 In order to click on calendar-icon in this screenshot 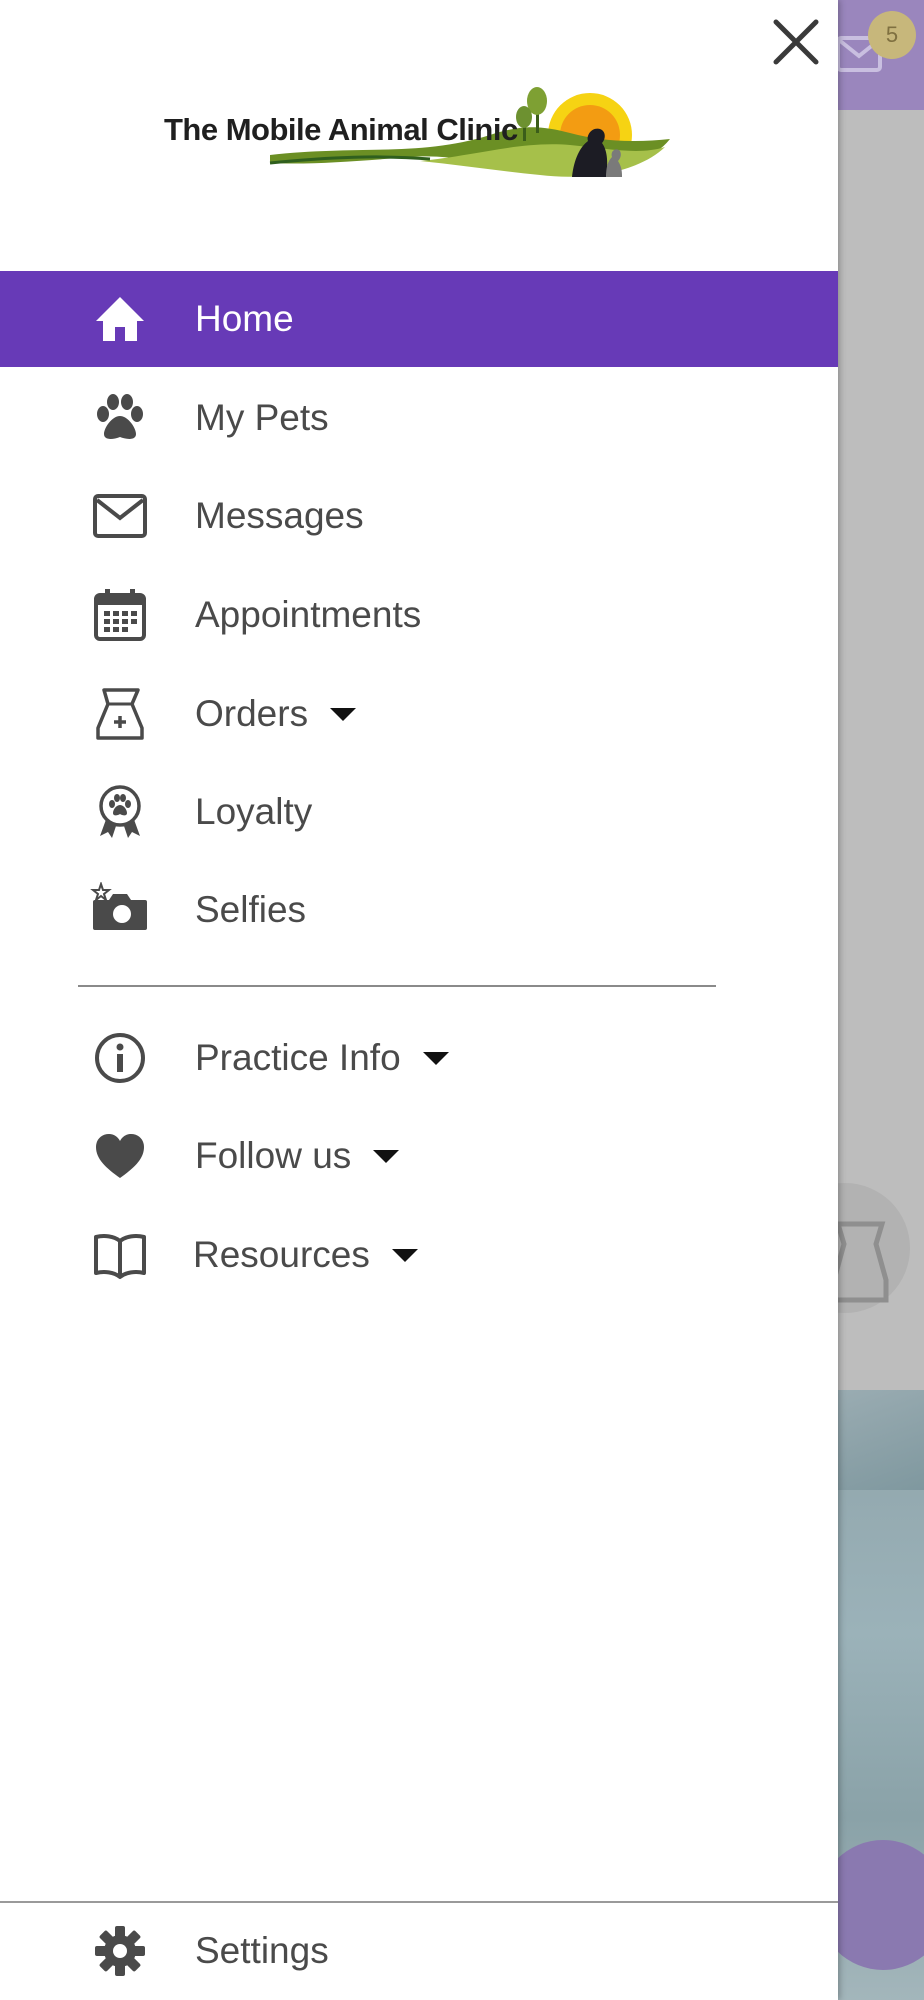, I will do `click(120, 615)`.